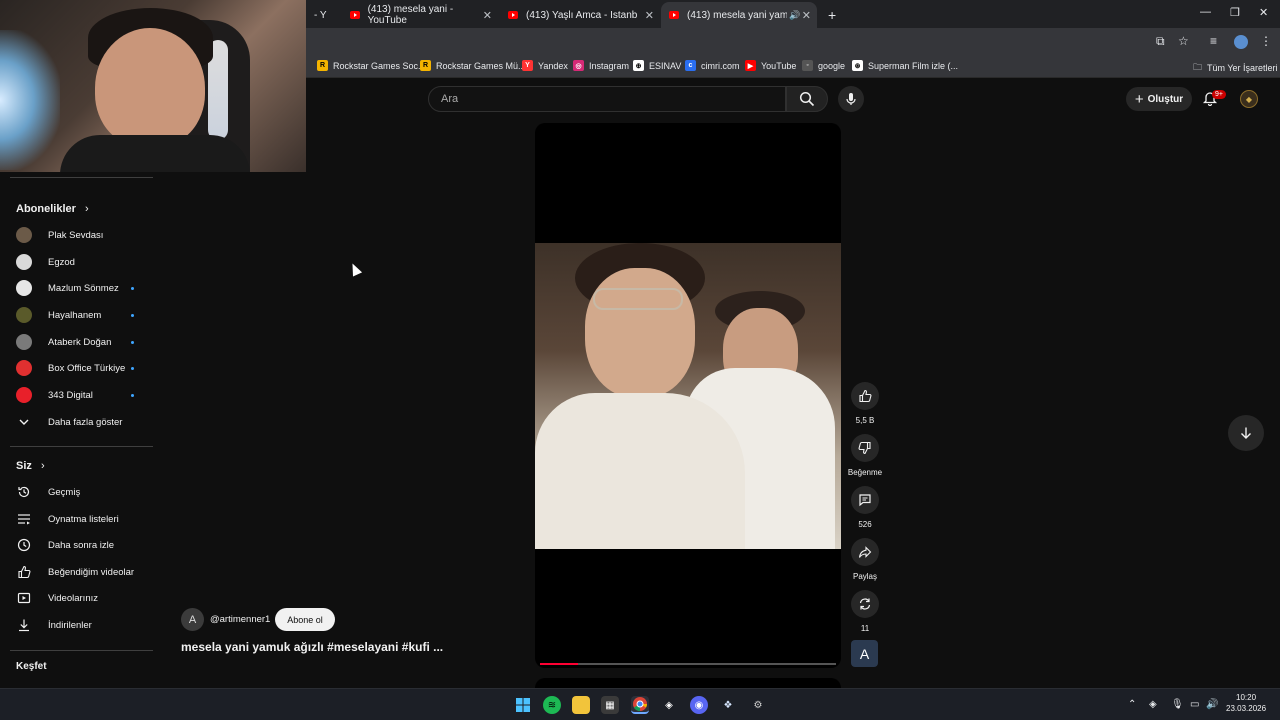 Image resolution: width=1280 pixels, height=720 pixels. Describe the element at coordinates (30, 466) in the screenshot. I see `you-heading: Siz ›` at that location.